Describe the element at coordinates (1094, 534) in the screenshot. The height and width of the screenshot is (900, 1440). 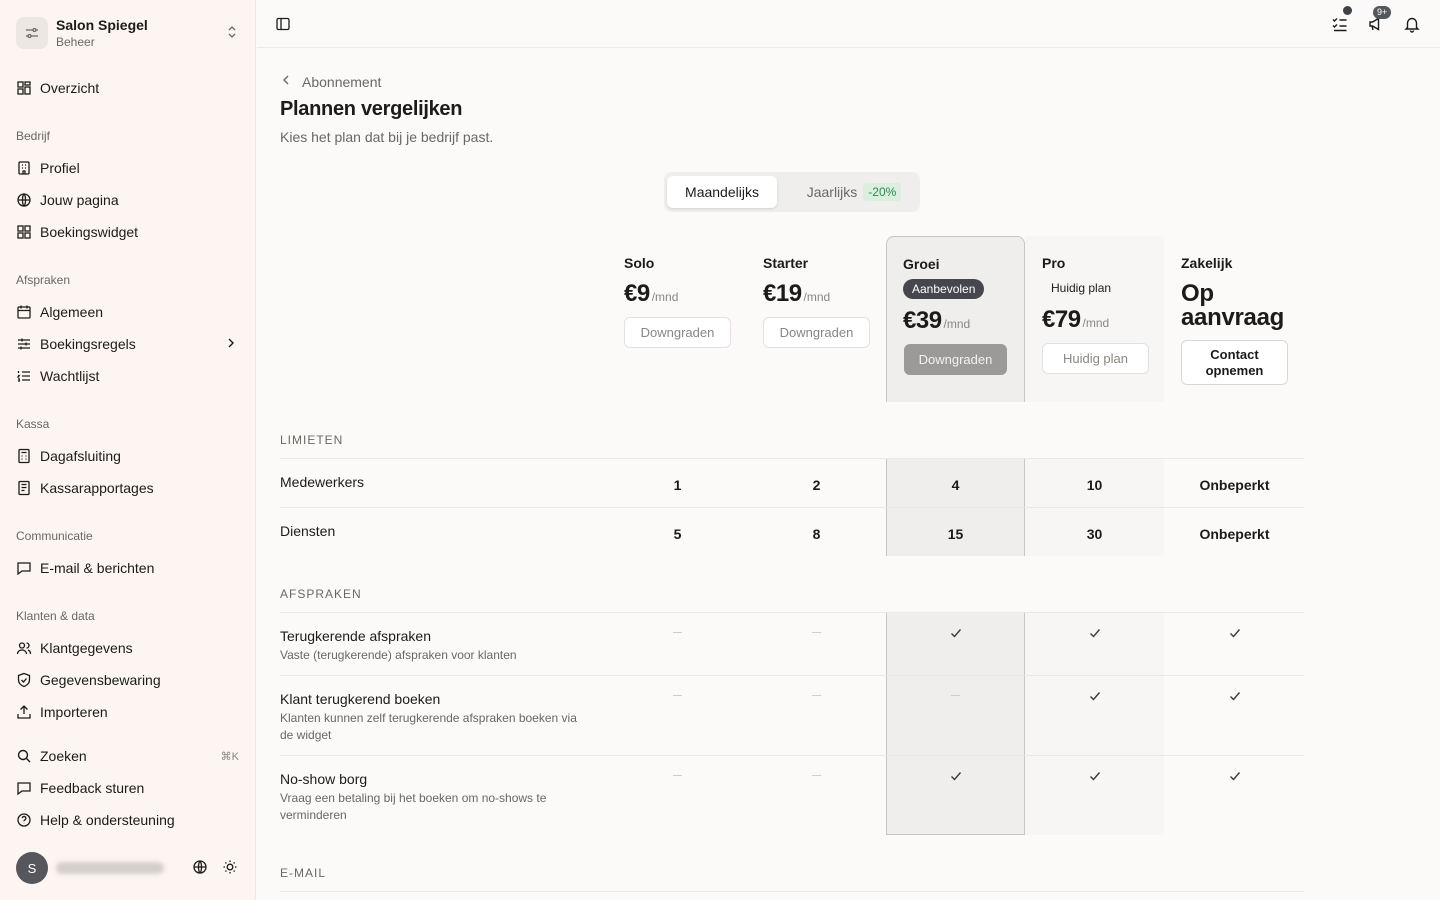
I see `limit-value: 30` at that location.